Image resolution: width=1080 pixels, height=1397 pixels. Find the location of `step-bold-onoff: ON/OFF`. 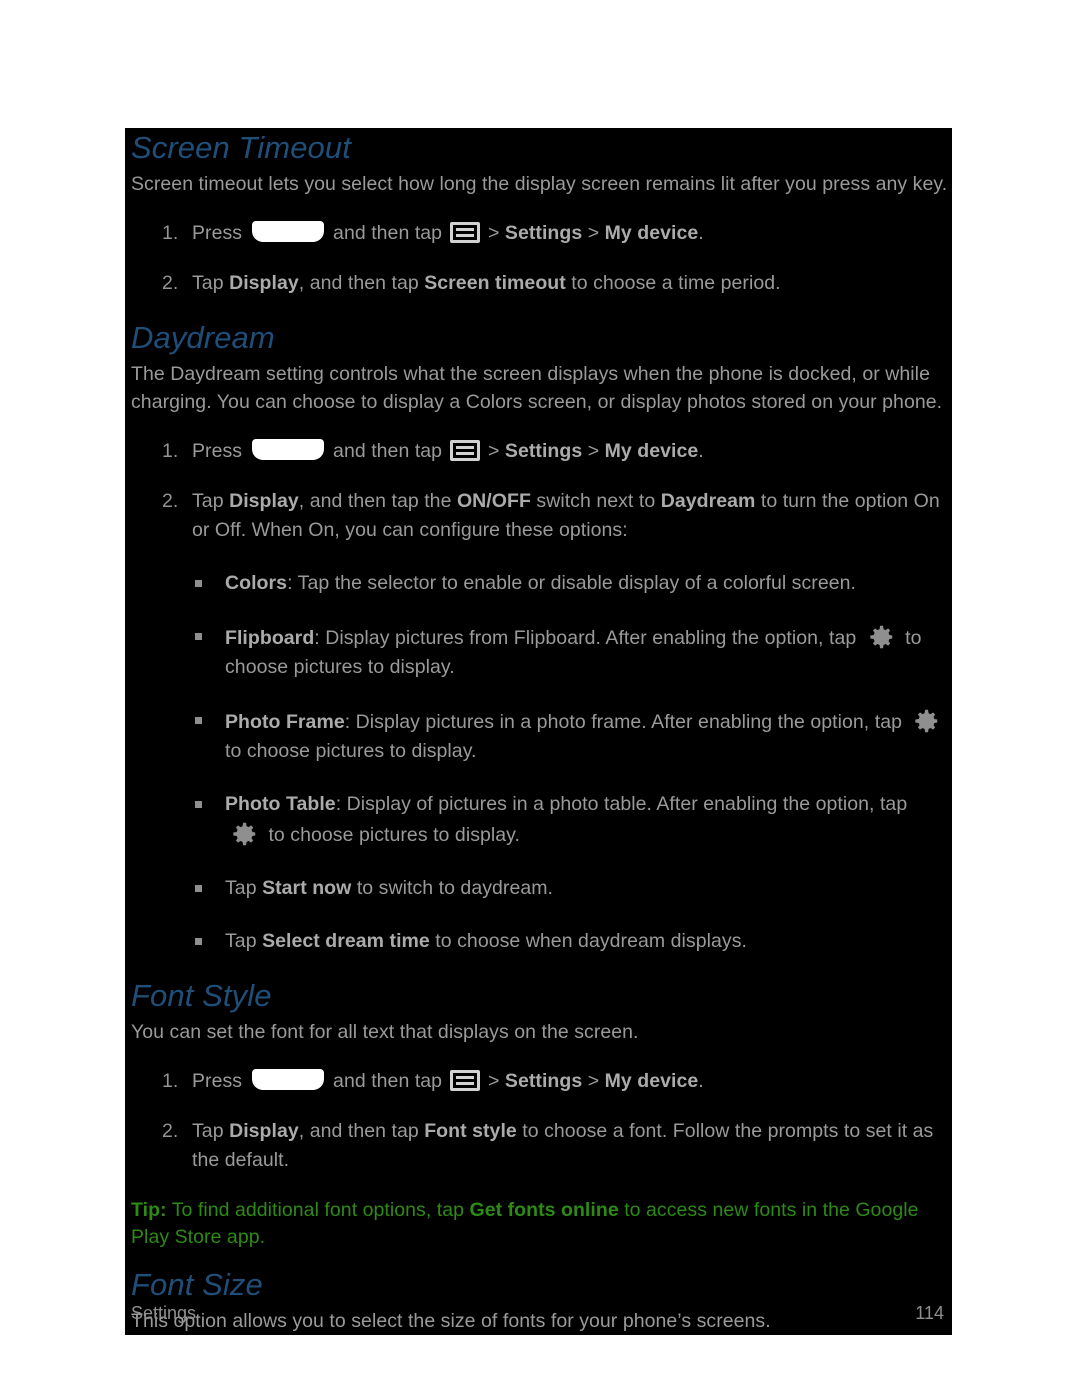

step-bold-onoff: ON/OFF is located at coordinates (493, 501).